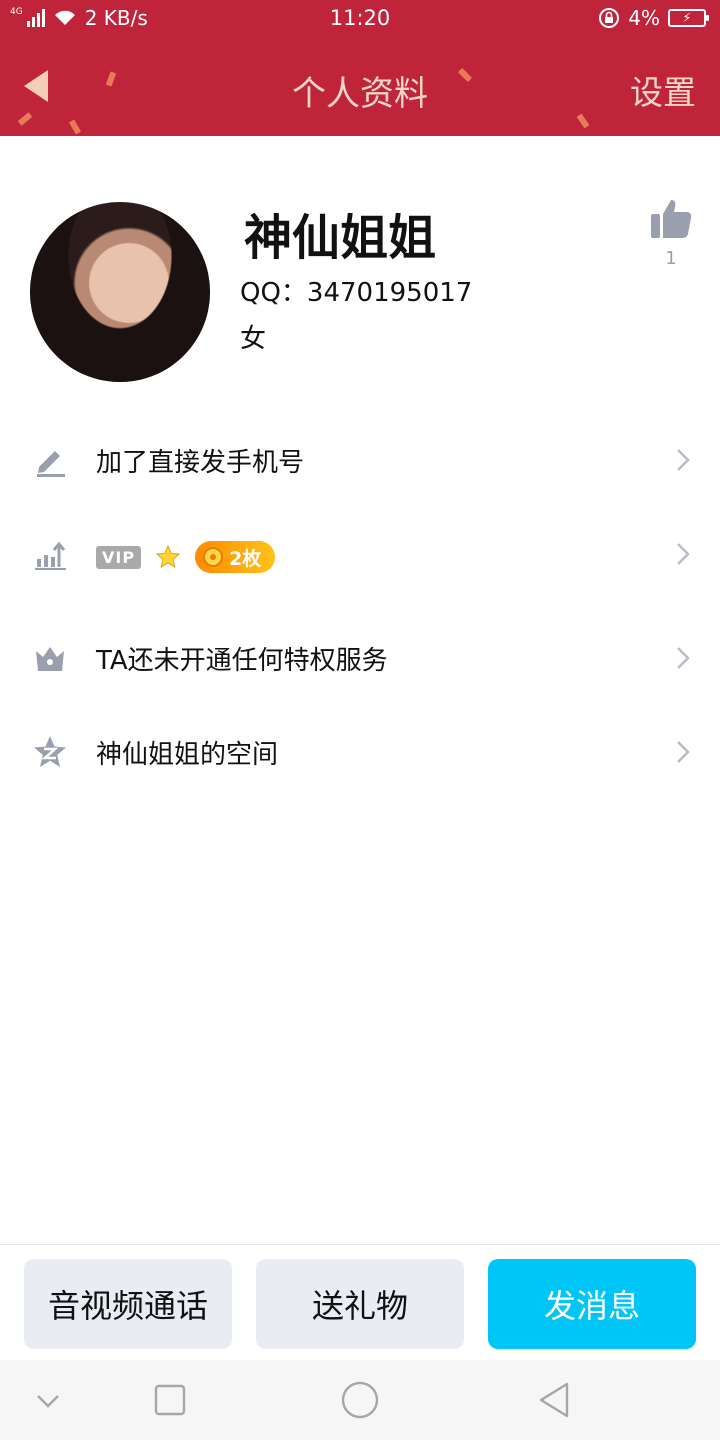 The image size is (720, 1440). I want to click on page-title: 个人资料, so click(360, 94).